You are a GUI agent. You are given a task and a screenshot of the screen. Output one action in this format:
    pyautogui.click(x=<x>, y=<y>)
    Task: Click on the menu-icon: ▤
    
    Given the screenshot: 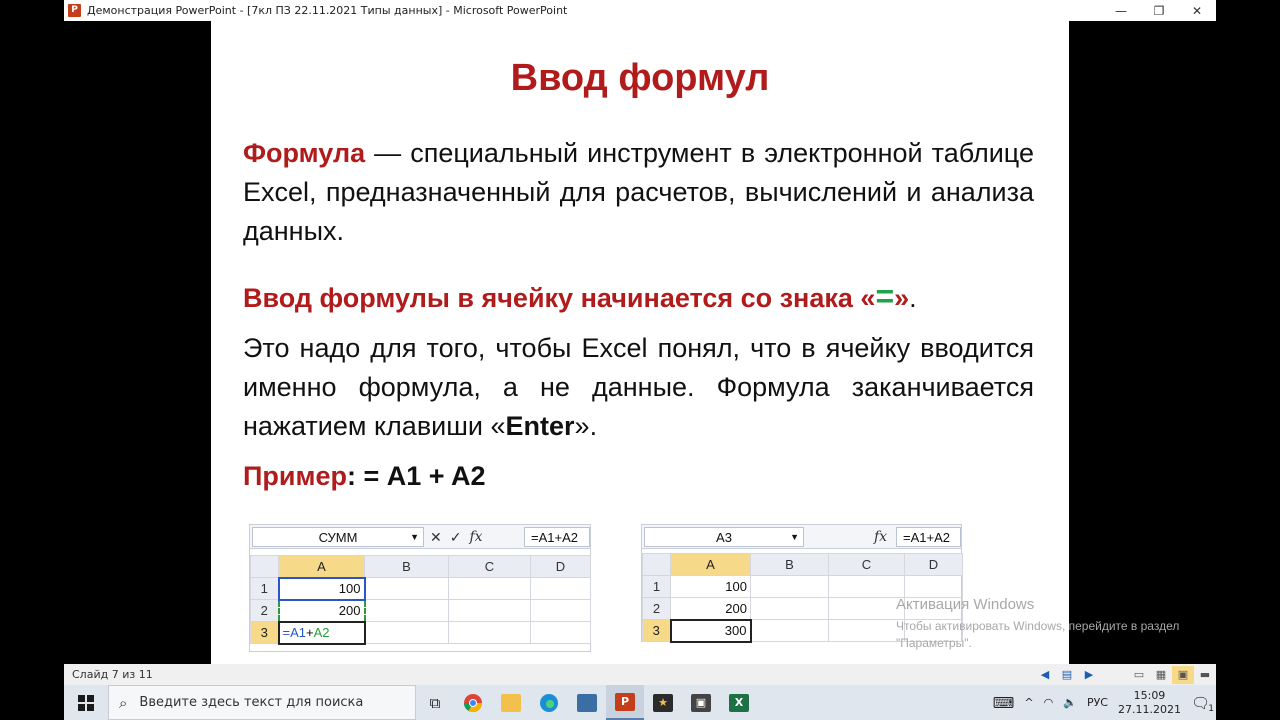 What is the action you would take?
    pyautogui.click(x=1067, y=675)
    